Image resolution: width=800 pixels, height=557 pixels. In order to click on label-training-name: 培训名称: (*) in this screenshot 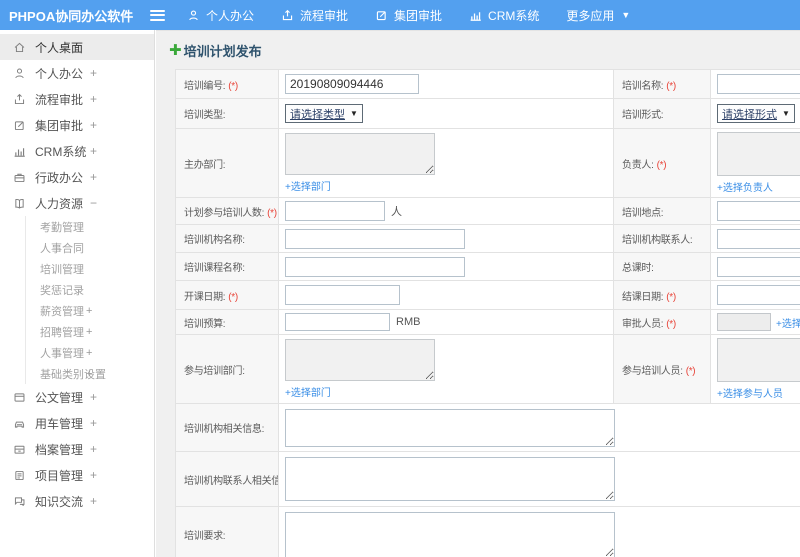, I will do `click(662, 84)`.